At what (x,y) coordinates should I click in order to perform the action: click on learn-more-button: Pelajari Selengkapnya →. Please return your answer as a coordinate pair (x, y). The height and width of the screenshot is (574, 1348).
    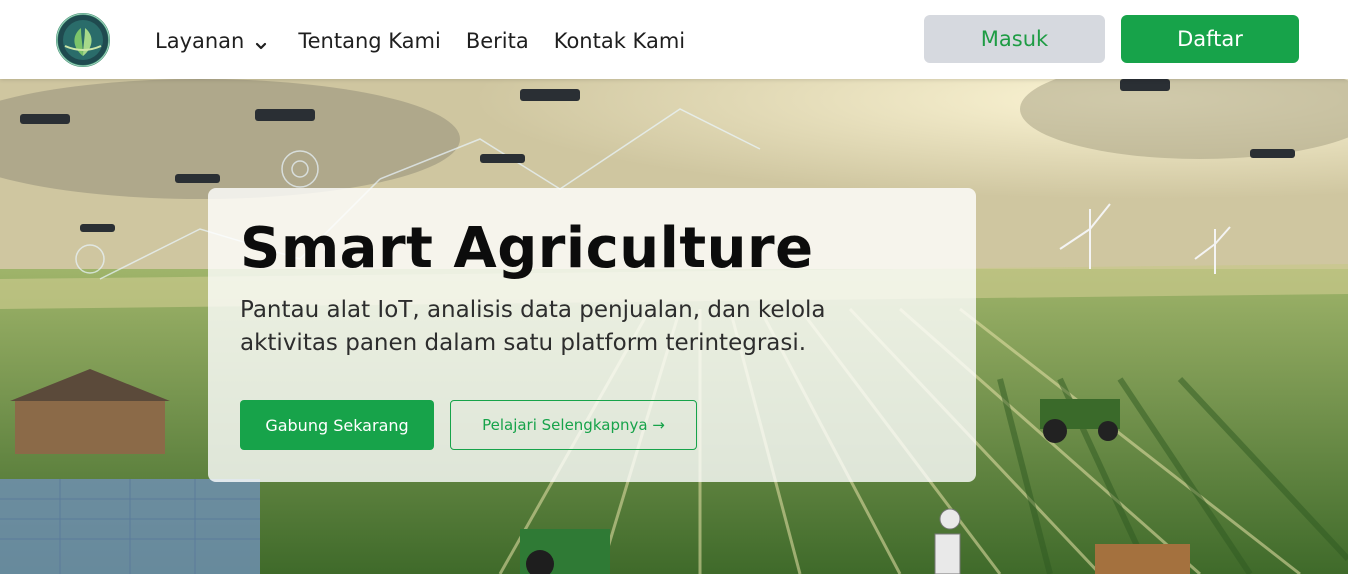
    Looking at the image, I should click on (573, 425).